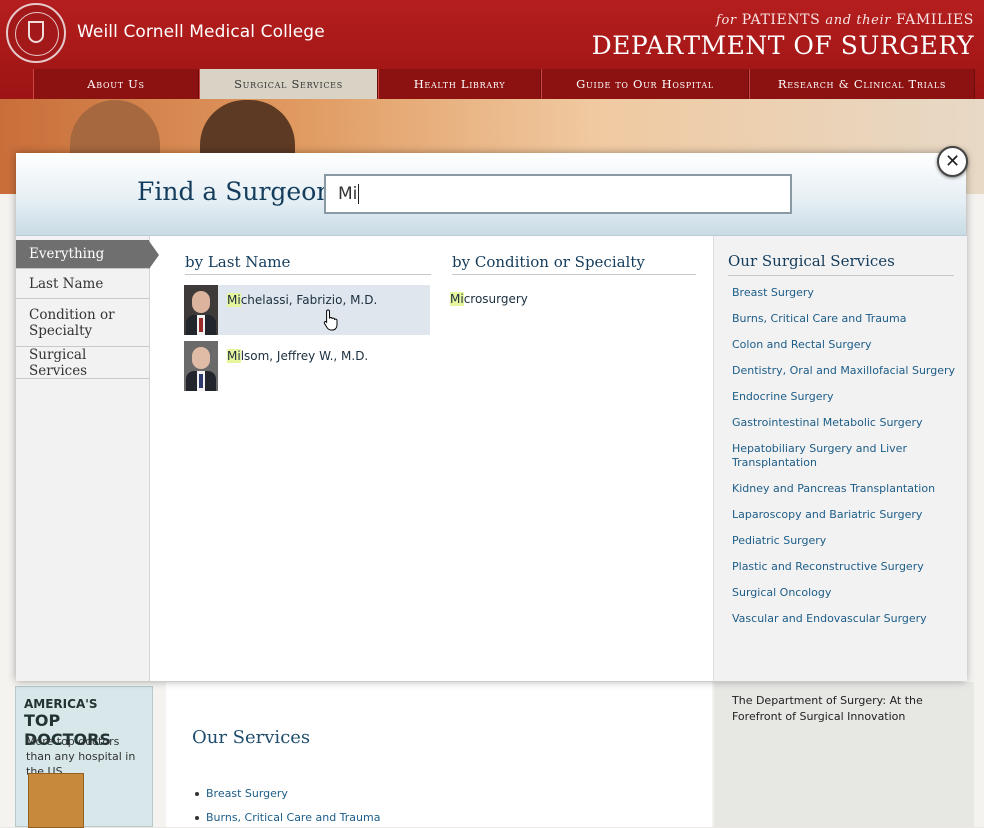 This screenshot has width=984, height=828. I want to click on service-link: Laparoscopy and Bariatric Surgery, so click(847, 515).